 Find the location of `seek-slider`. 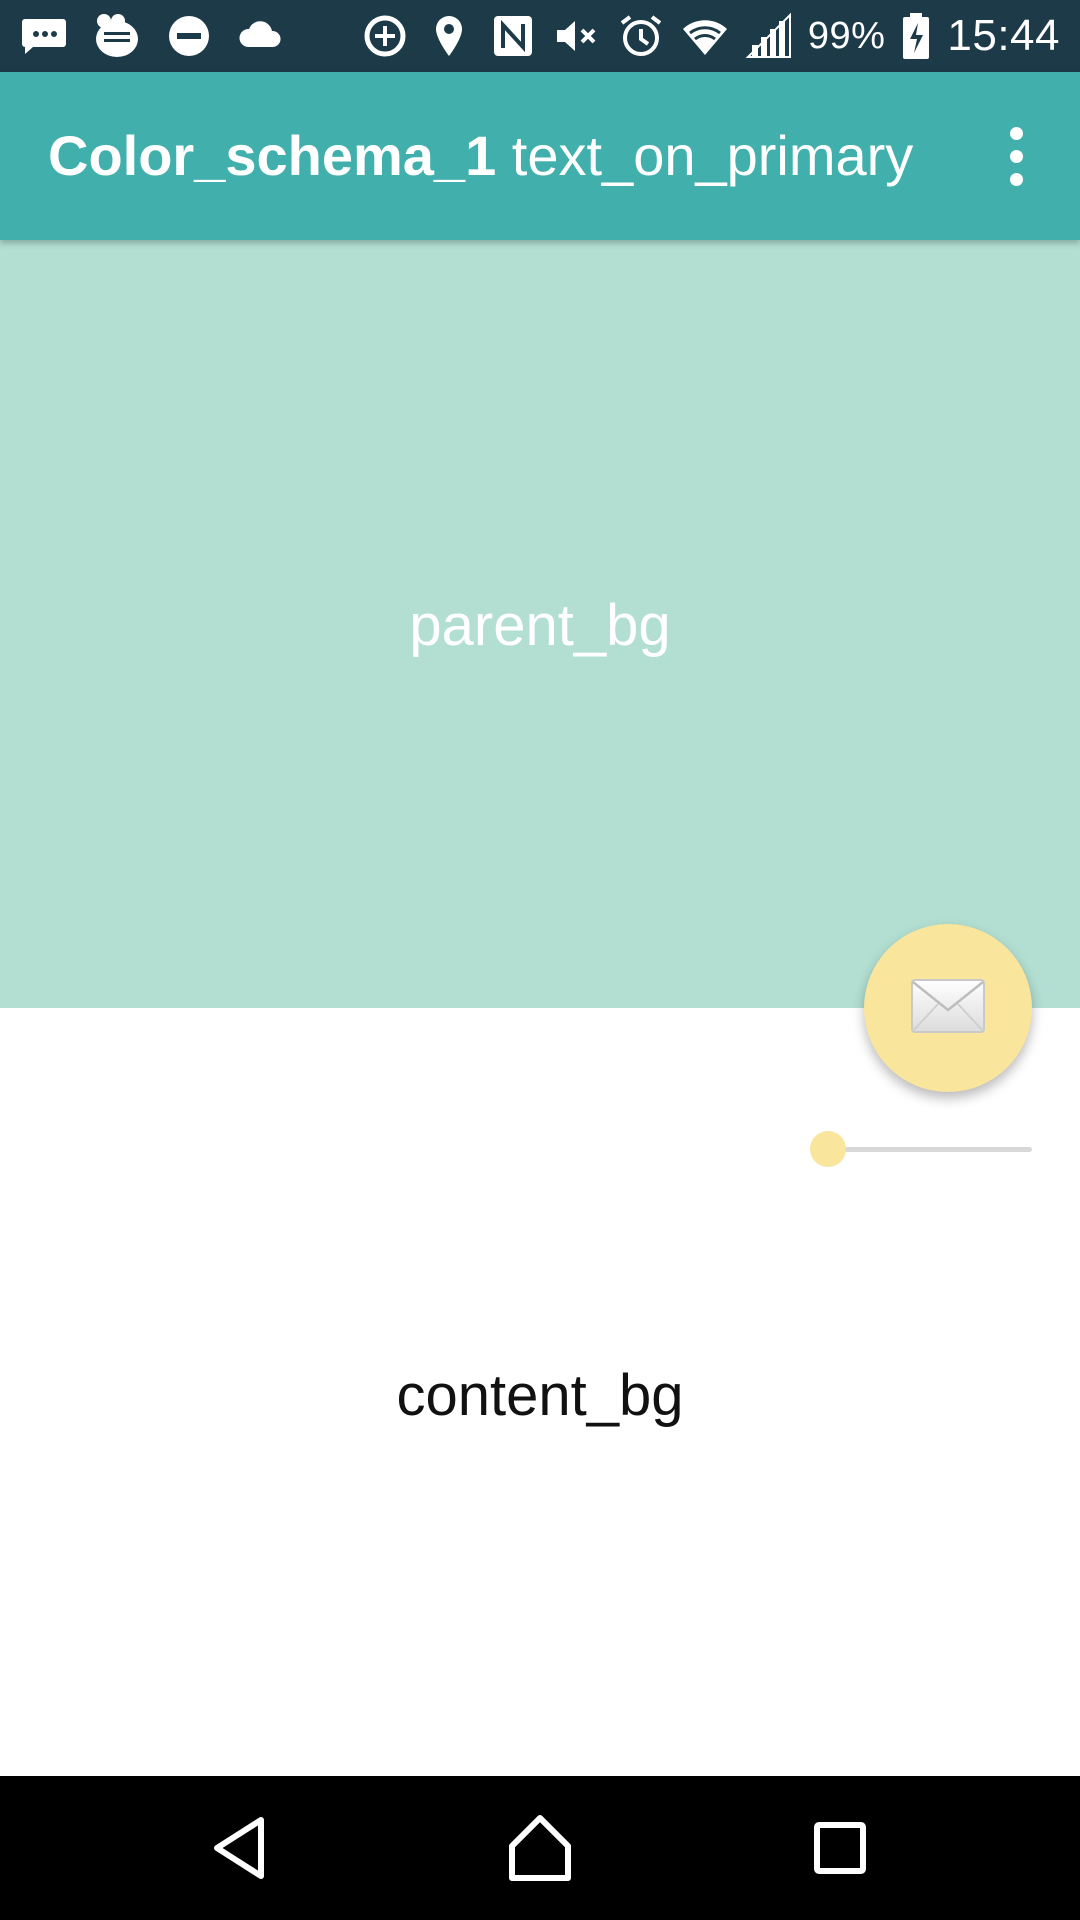

seek-slider is located at coordinates (921, 1149).